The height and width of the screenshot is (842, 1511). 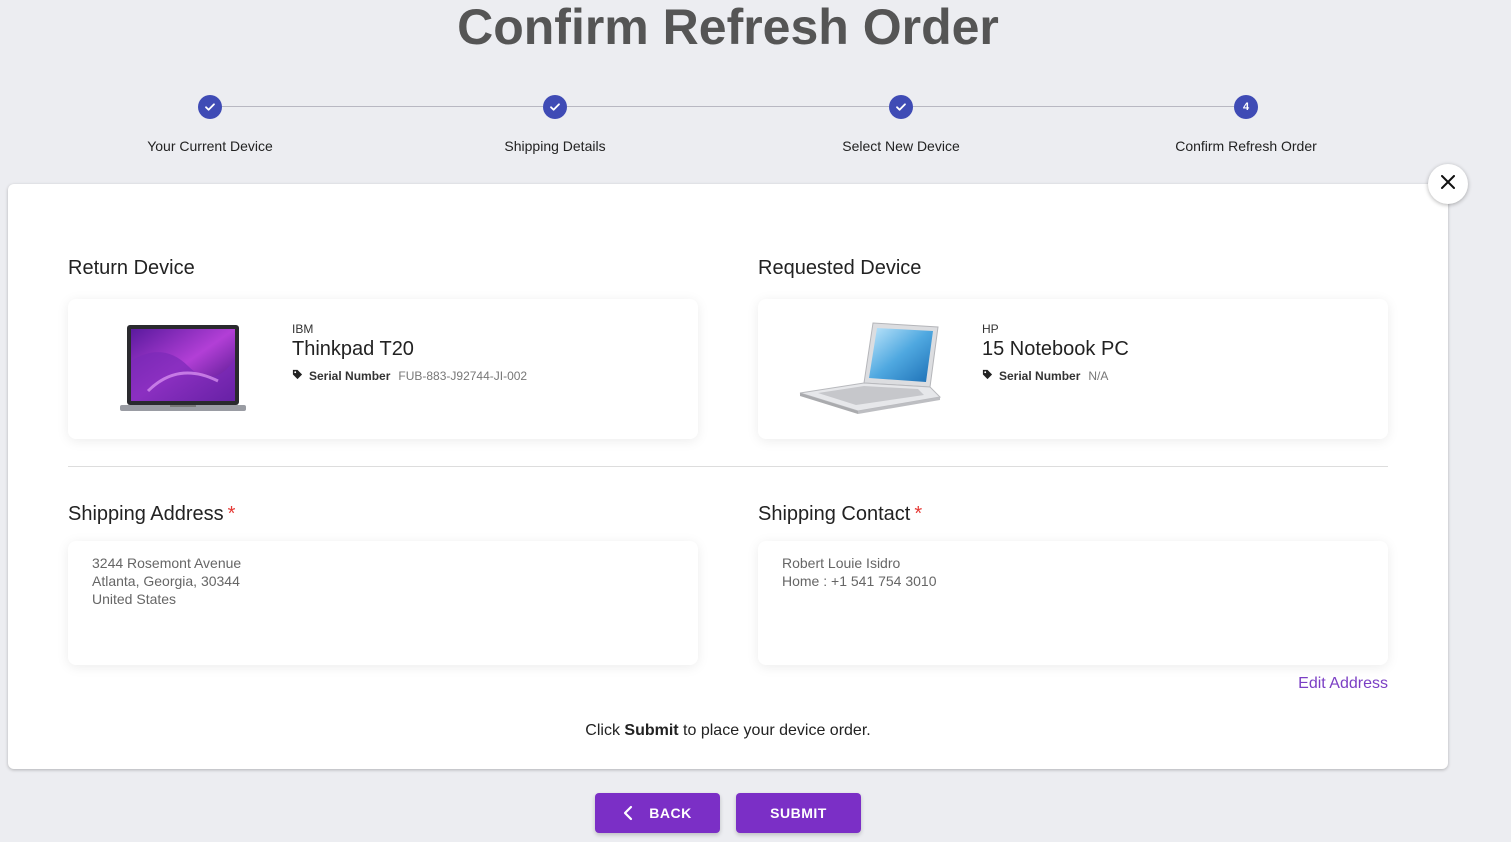 I want to click on submit-label: SUBMIT, so click(x=798, y=813).